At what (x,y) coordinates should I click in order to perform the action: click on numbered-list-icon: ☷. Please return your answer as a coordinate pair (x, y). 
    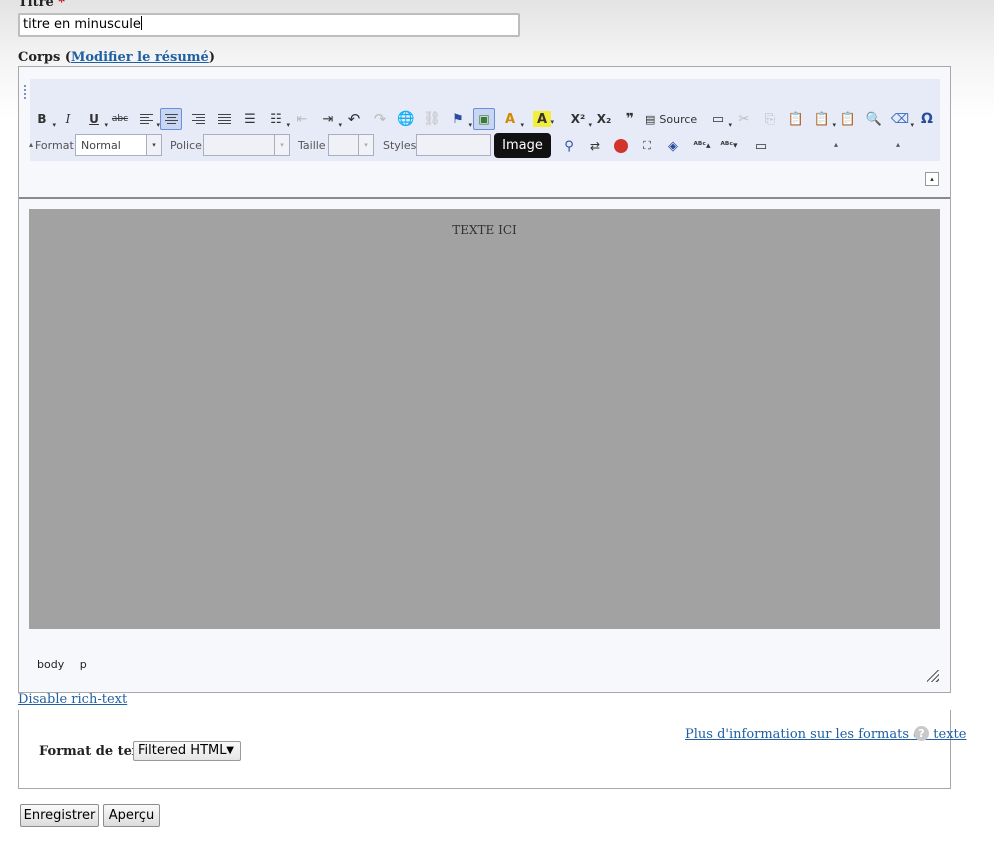
    Looking at the image, I should click on (276, 119).